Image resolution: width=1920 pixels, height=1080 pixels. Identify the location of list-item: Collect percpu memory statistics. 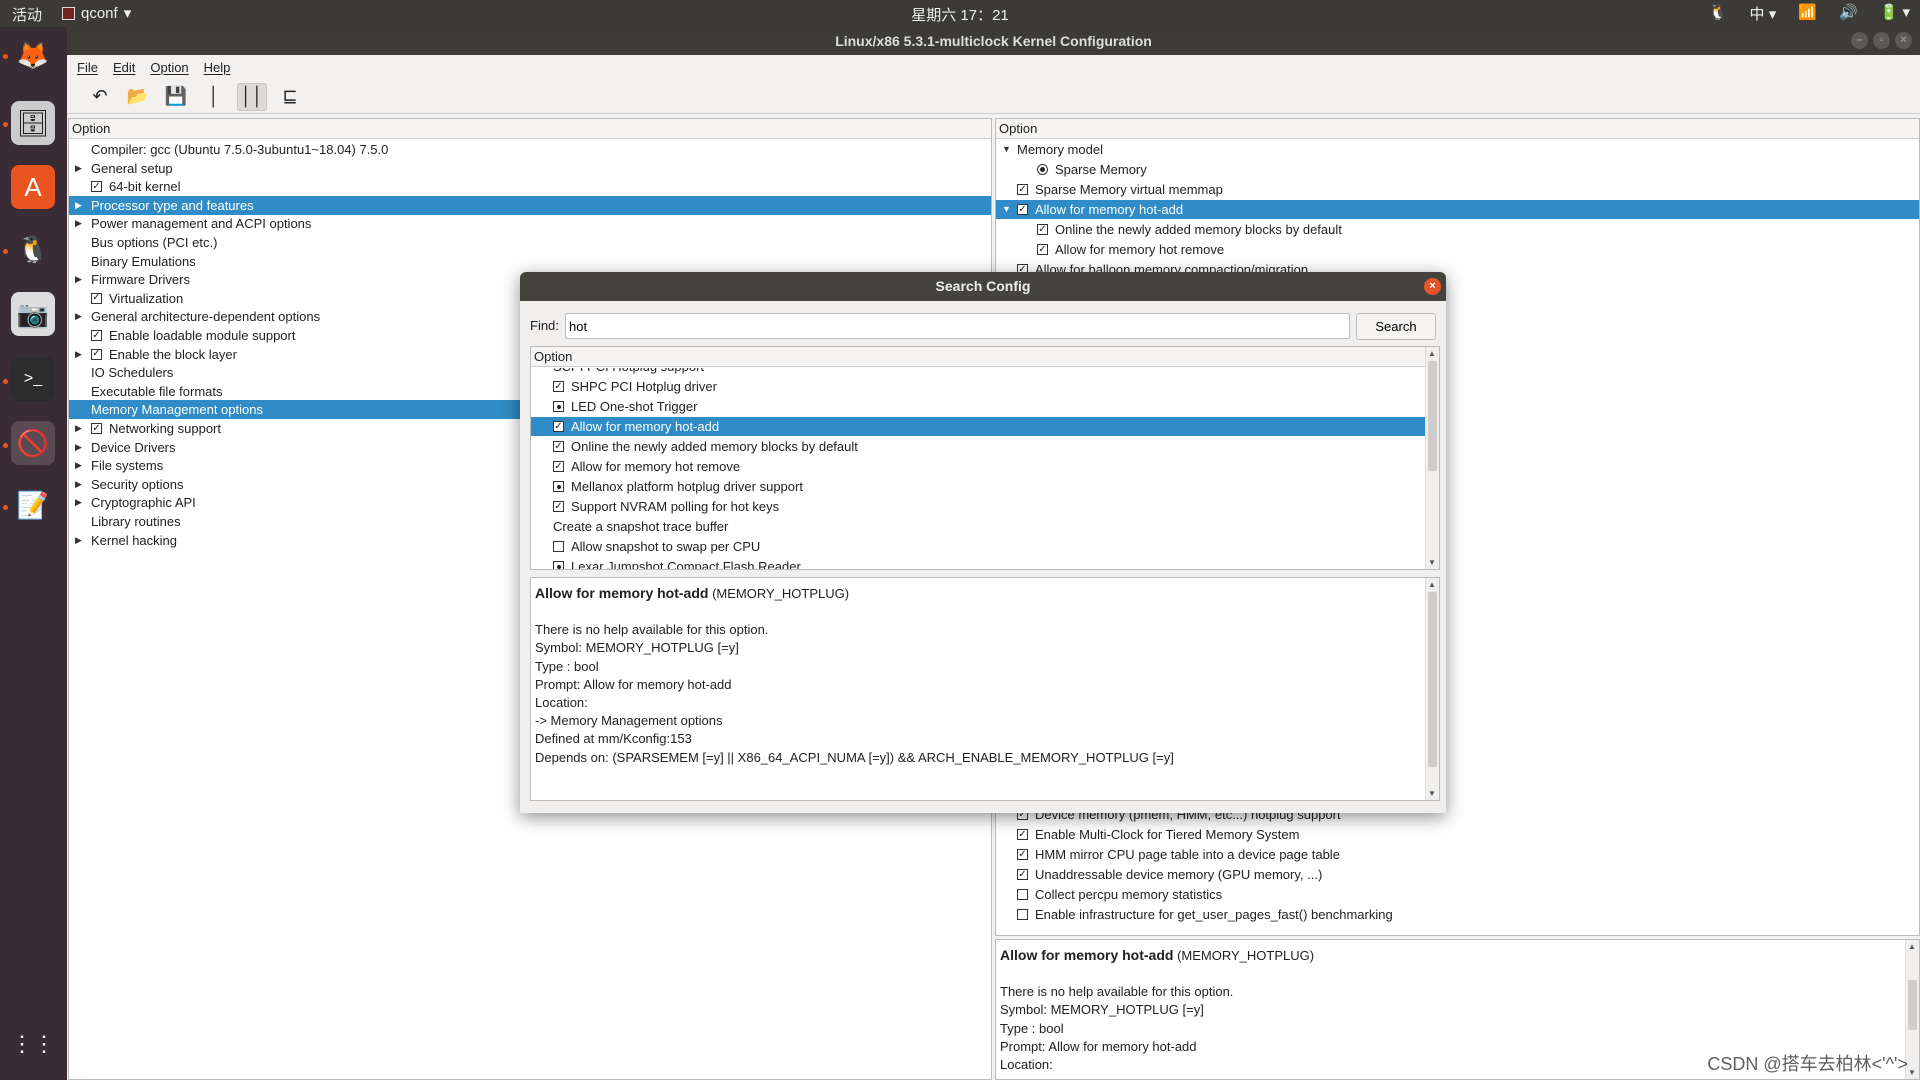
(1457, 894).